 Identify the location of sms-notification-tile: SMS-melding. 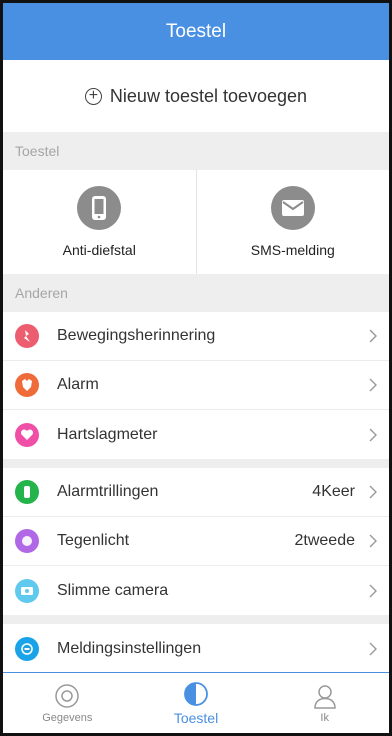
(292, 222).